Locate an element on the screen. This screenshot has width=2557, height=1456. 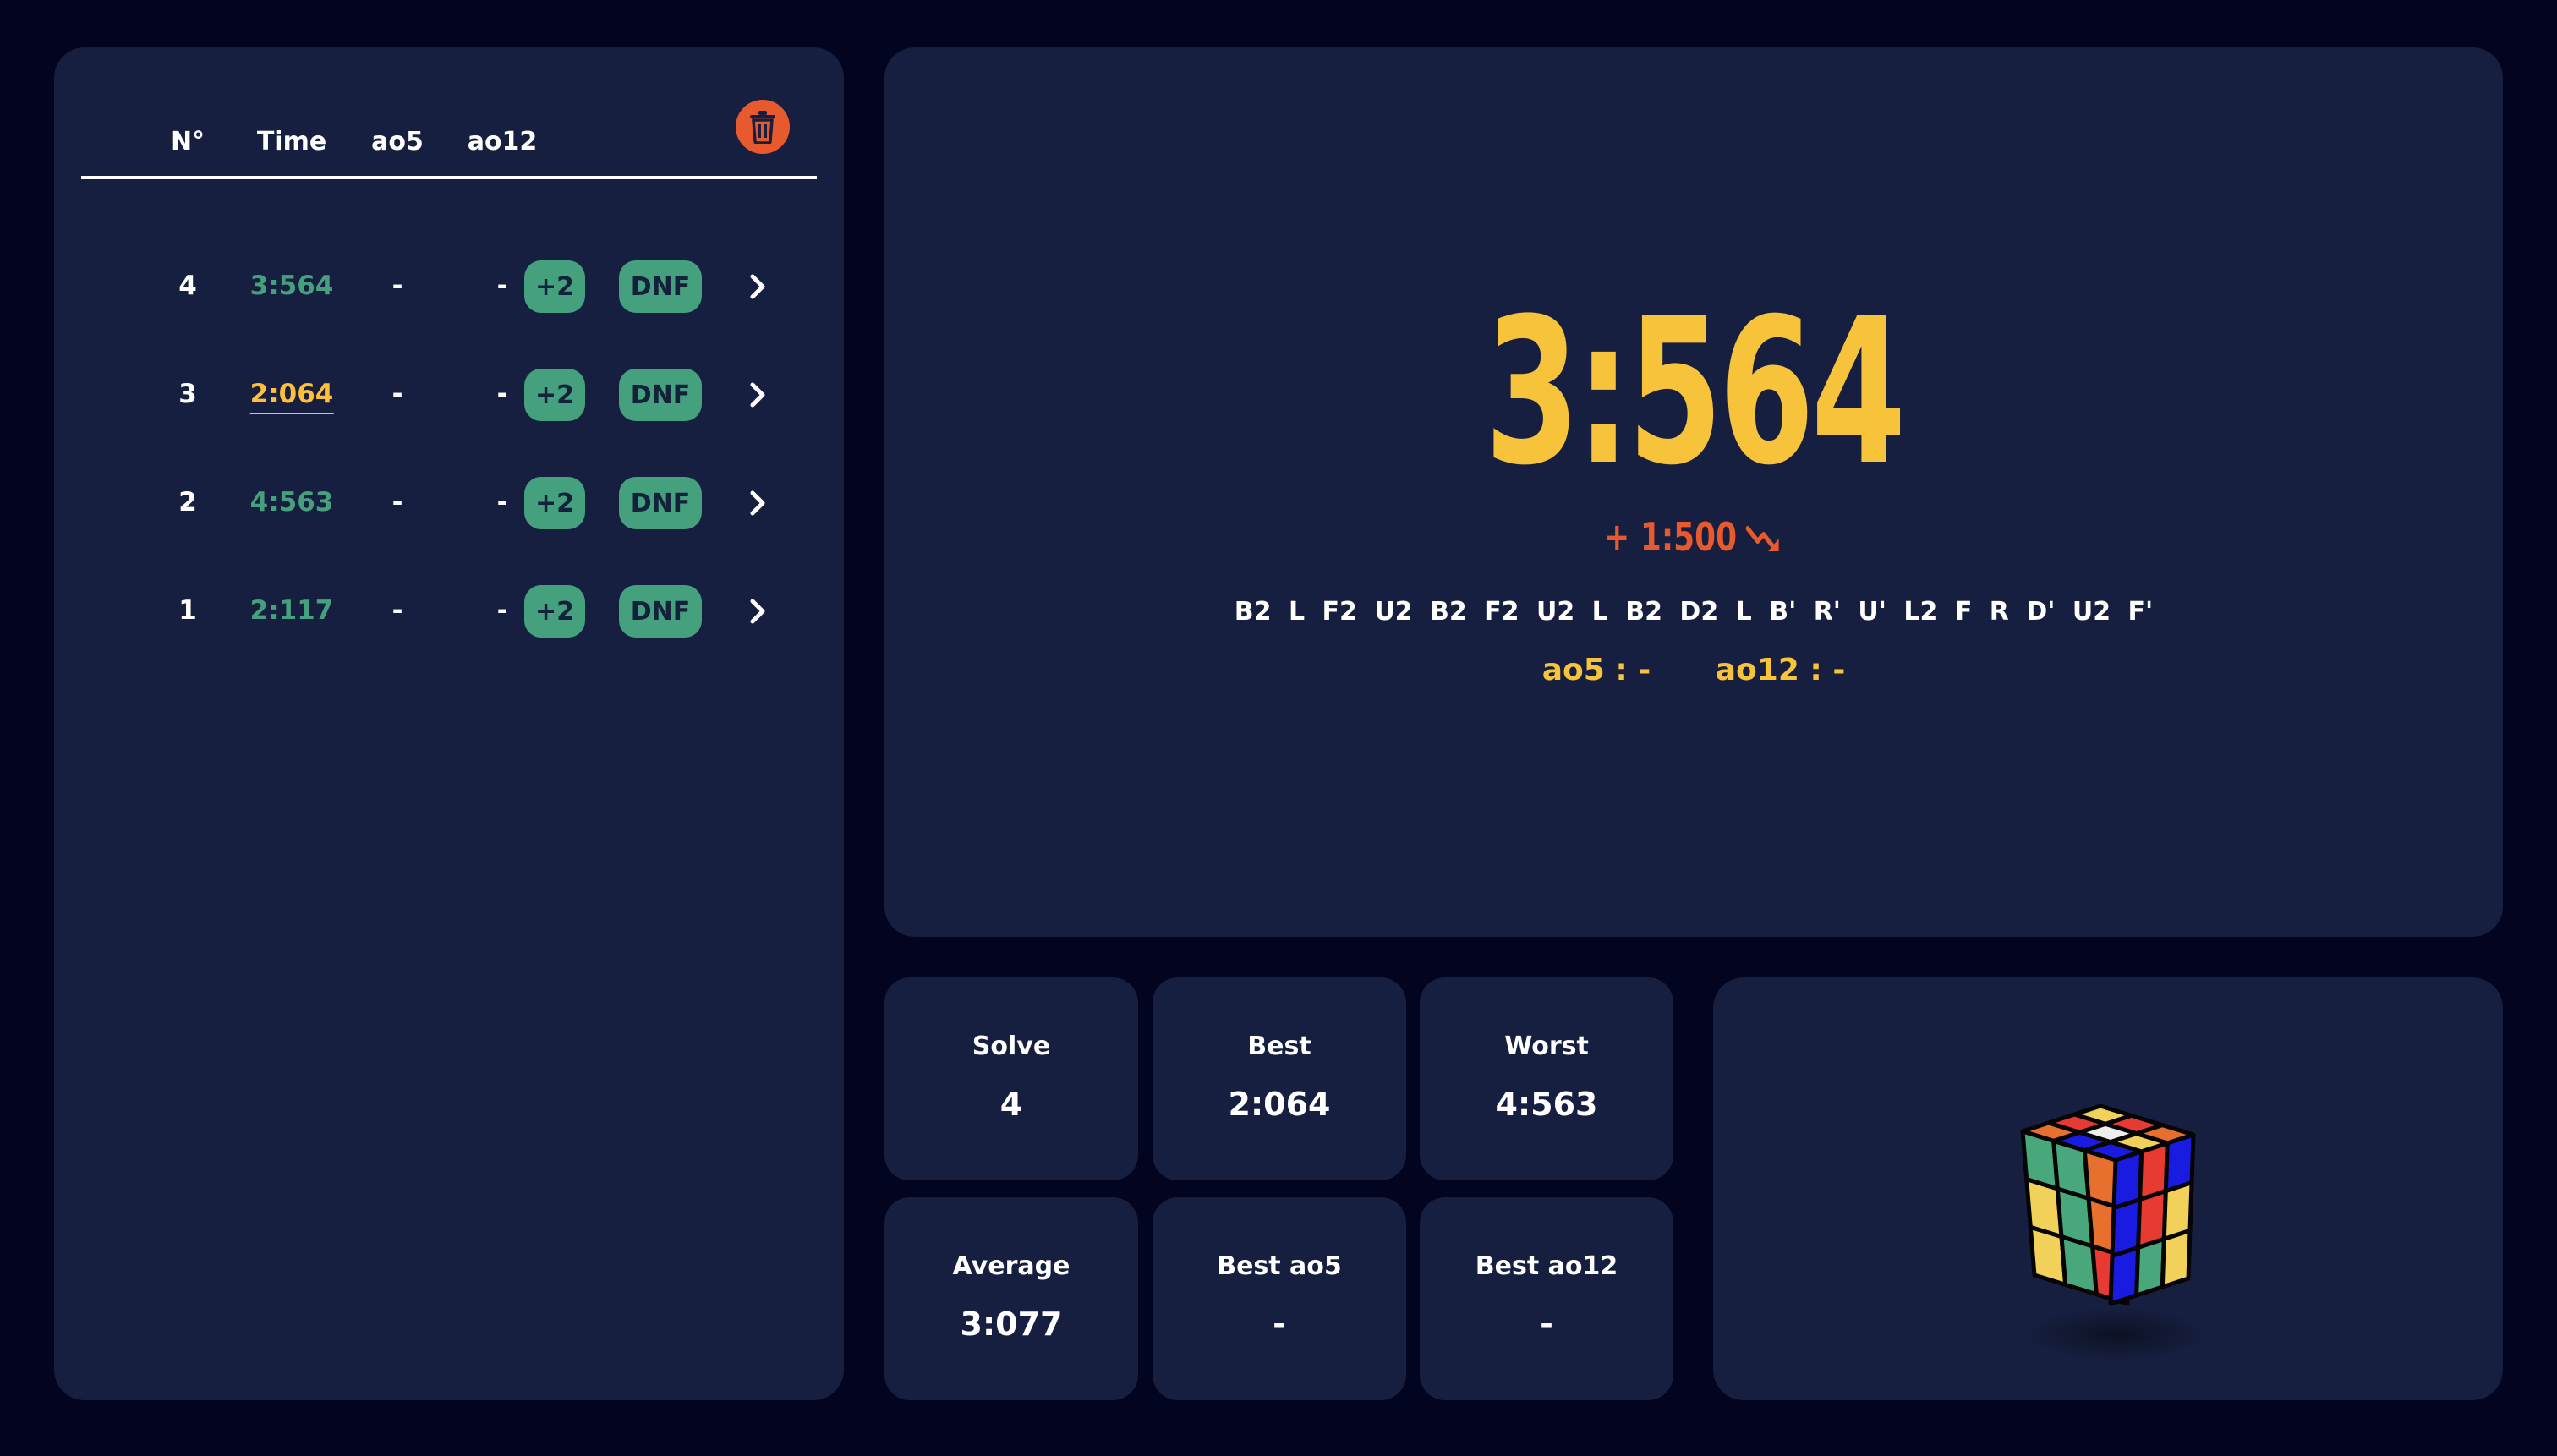
current-ao5: ao5 : - is located at coordinates (1596, 670).